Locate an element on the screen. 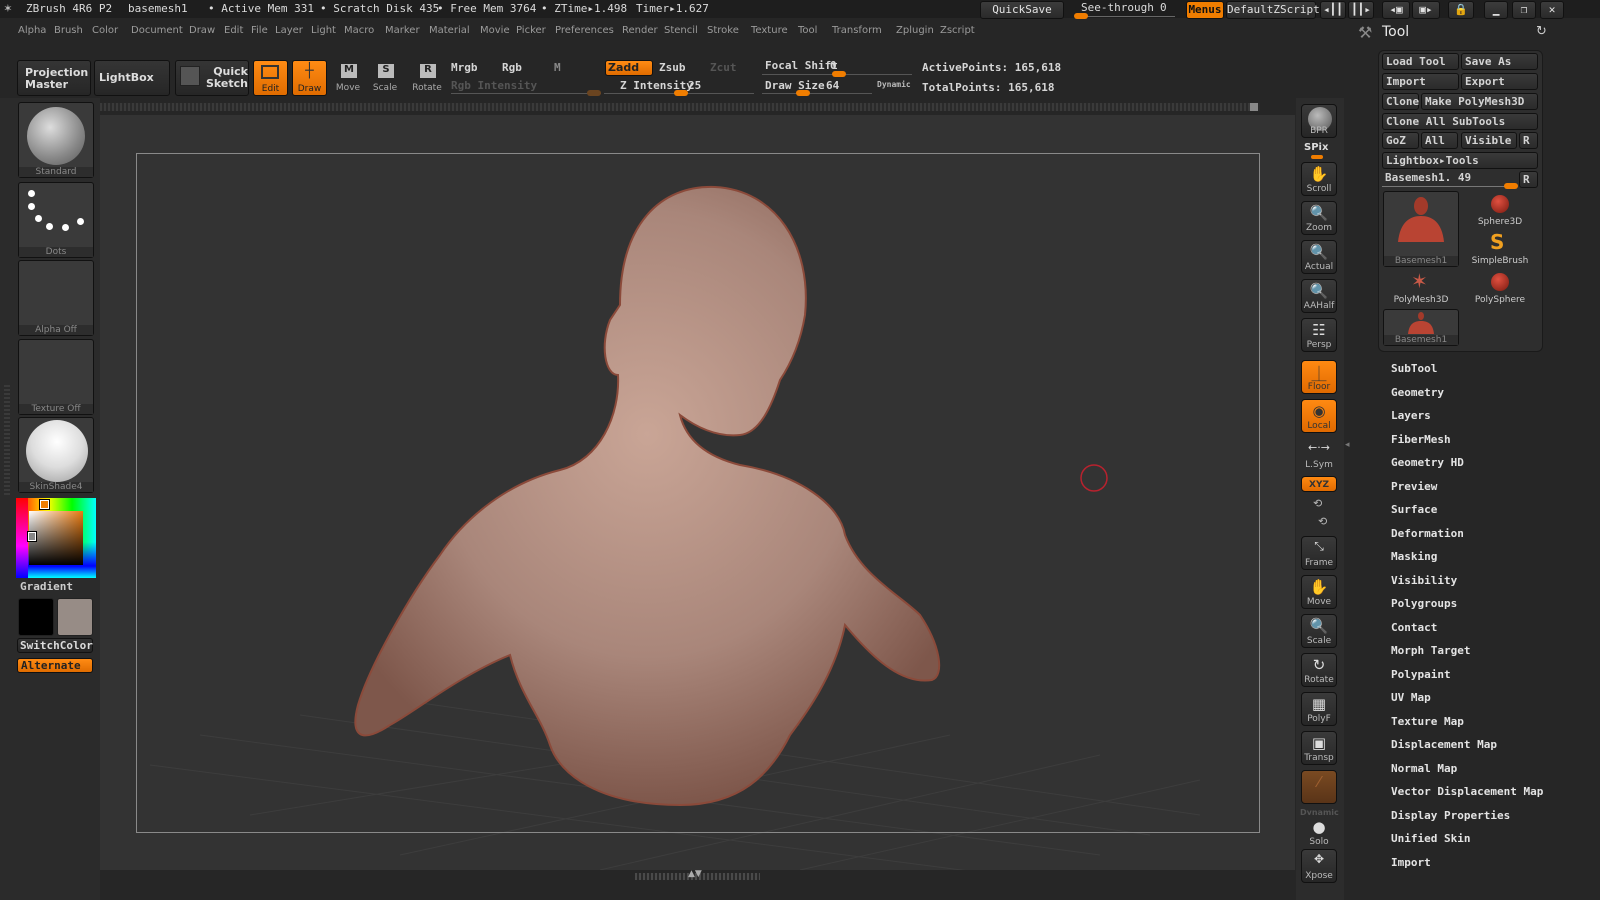  color-saturation-square is located at coordinates (56, 538).